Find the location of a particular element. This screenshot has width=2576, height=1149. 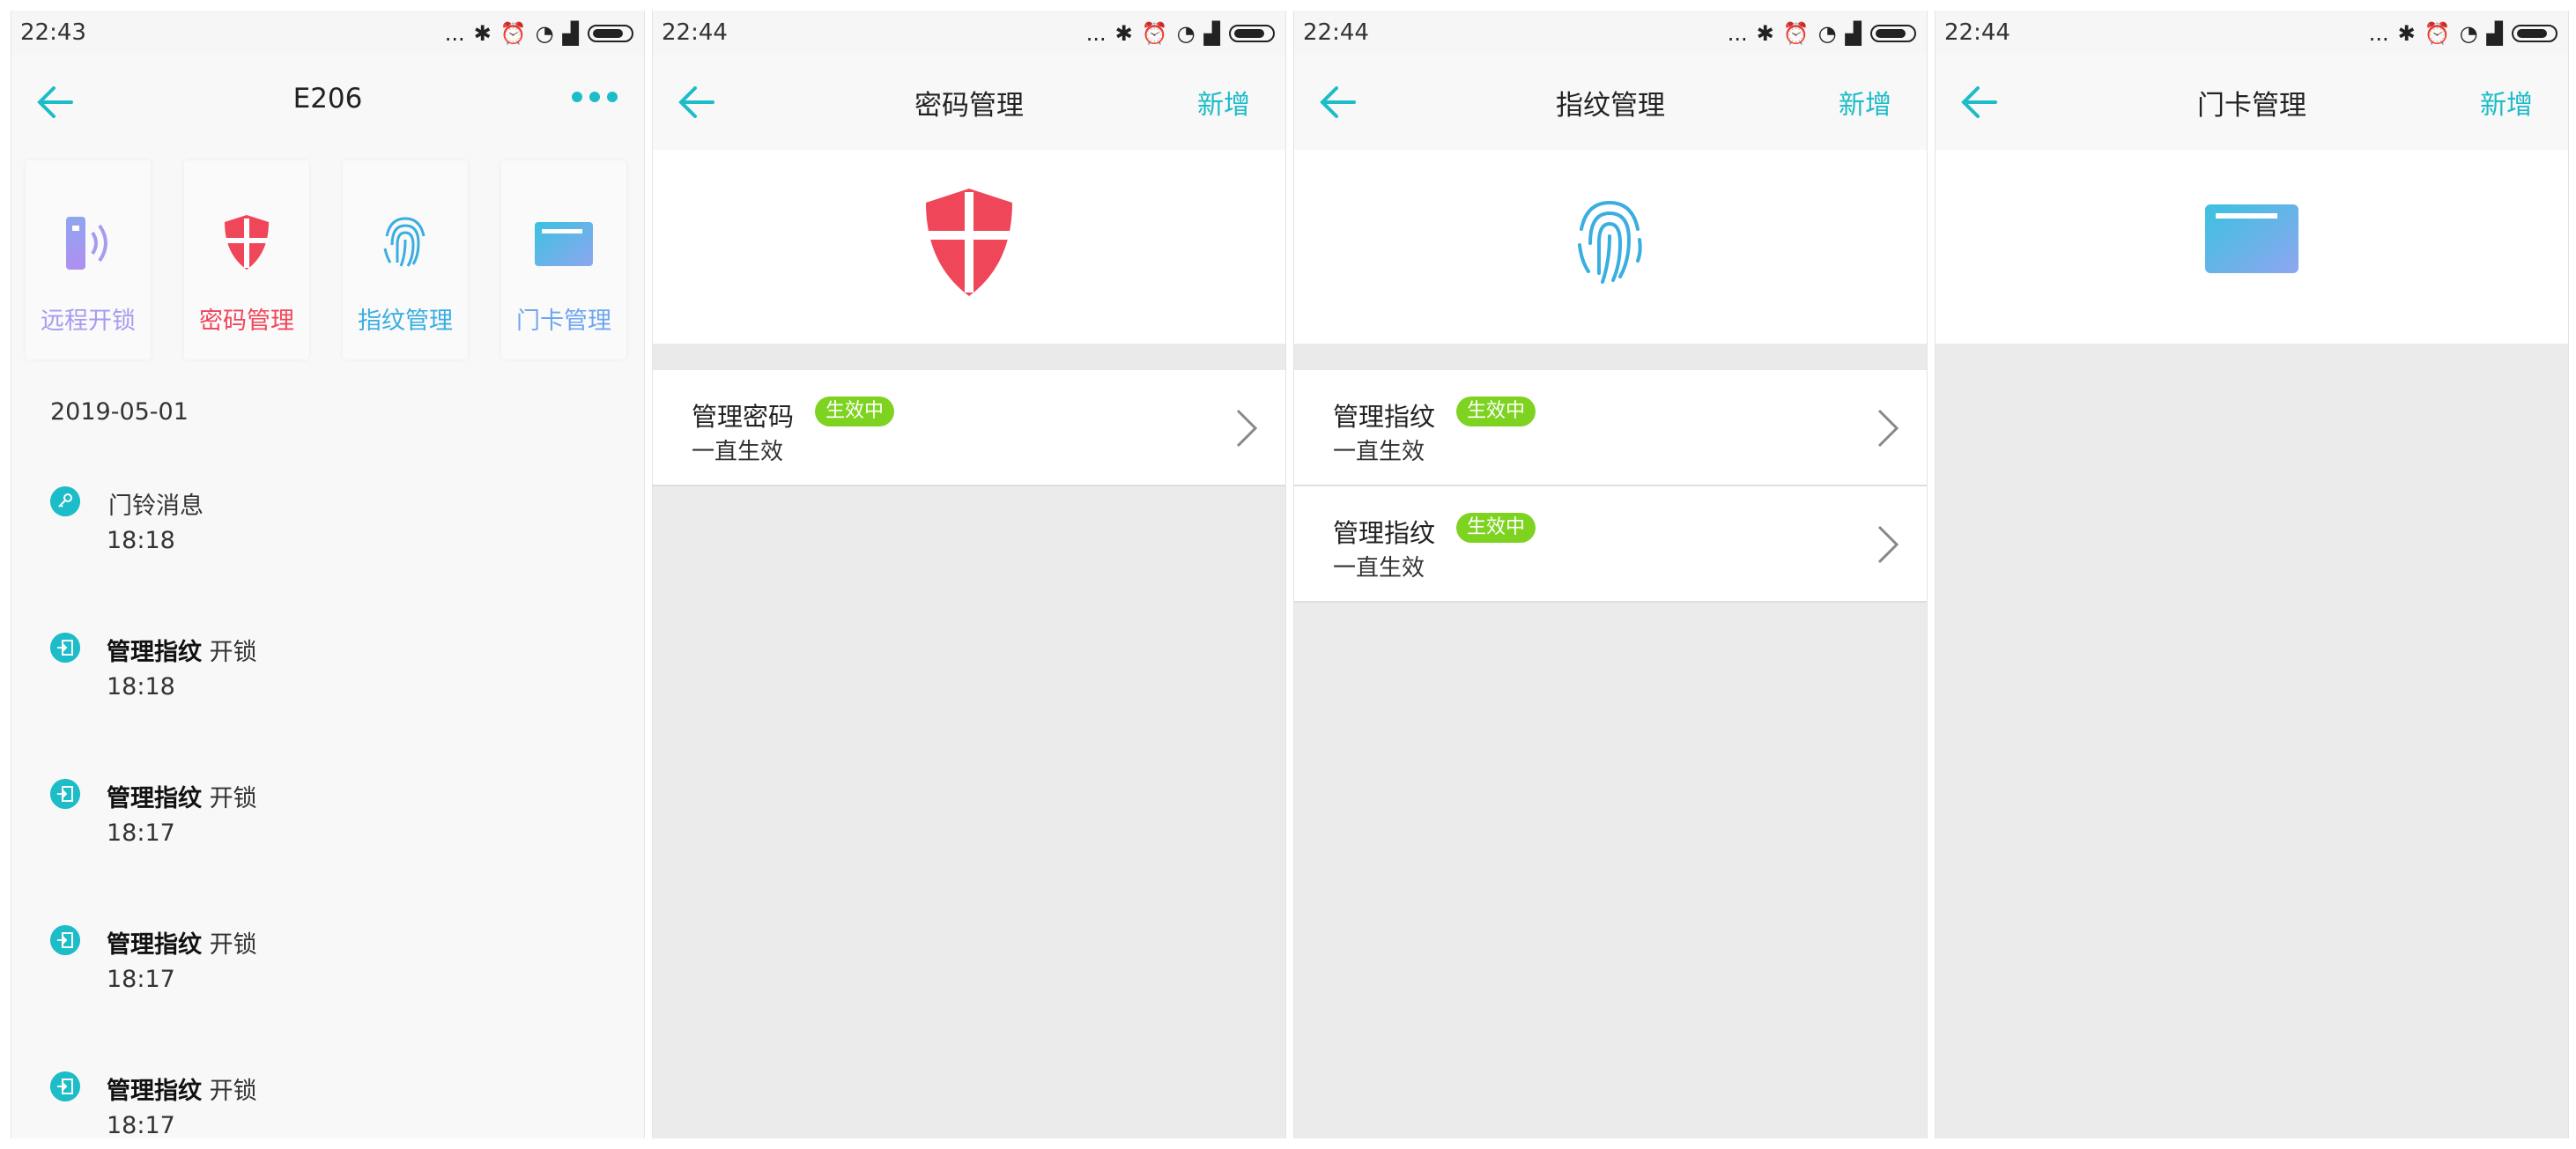

nav-bar: 指纹管理 新增 is located at coordinates (1611, 102).